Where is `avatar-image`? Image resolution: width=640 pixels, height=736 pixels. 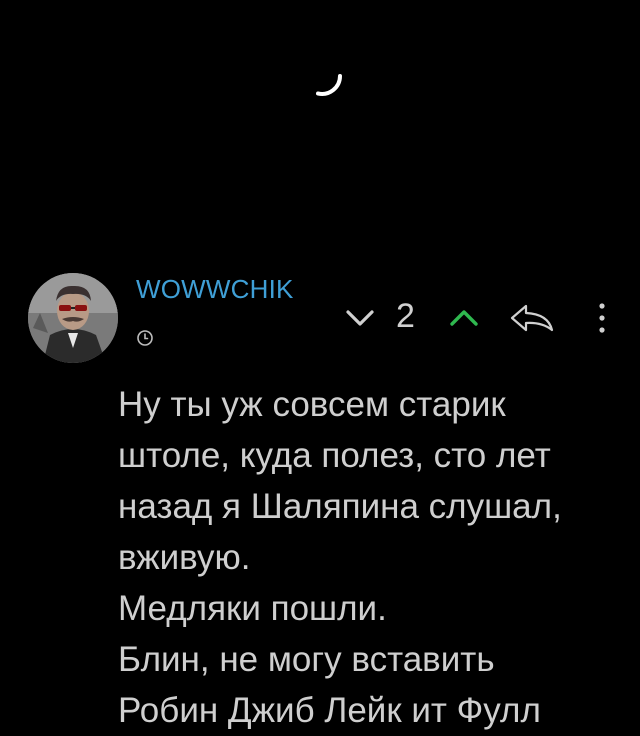 avatar-image is located at coordinates (73, 318).